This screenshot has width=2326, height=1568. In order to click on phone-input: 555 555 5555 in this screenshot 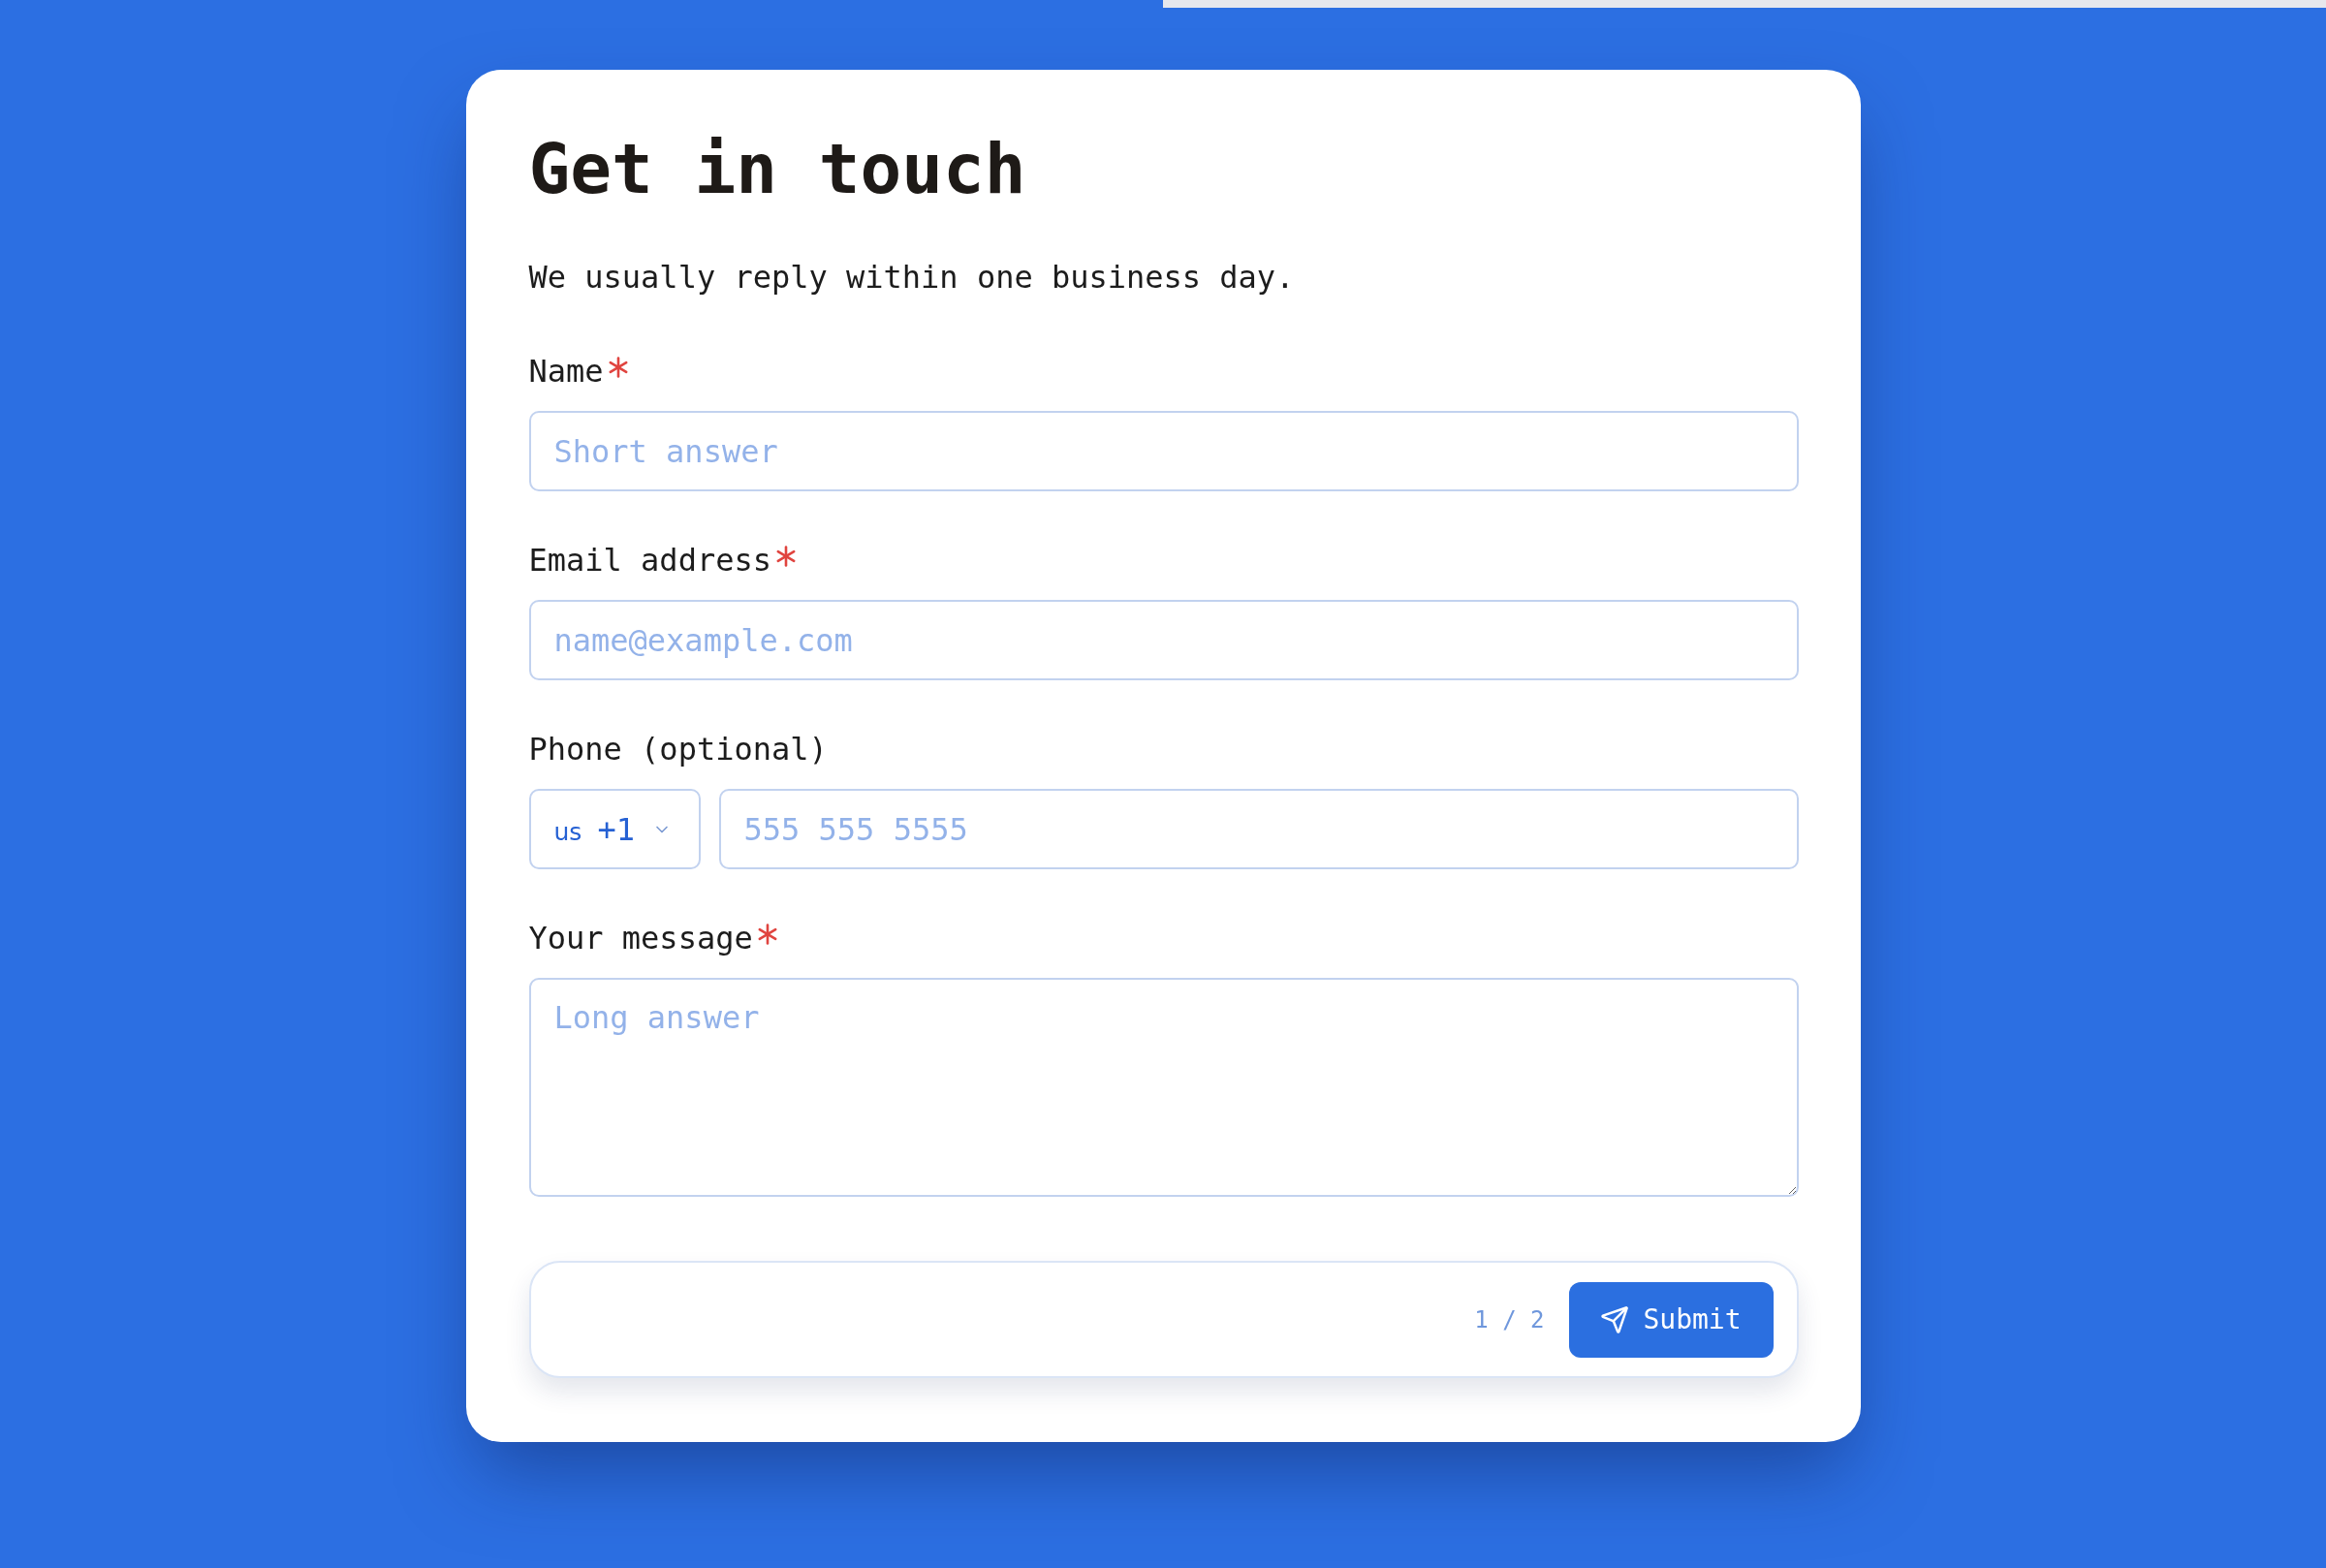, I will do `click(1258, 829)`.